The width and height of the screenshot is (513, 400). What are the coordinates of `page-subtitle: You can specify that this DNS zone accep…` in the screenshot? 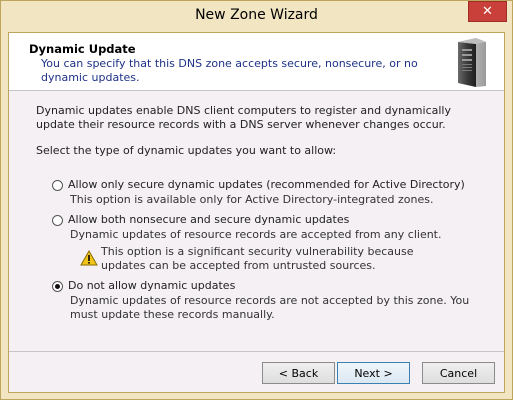 It's located at (229, 70).